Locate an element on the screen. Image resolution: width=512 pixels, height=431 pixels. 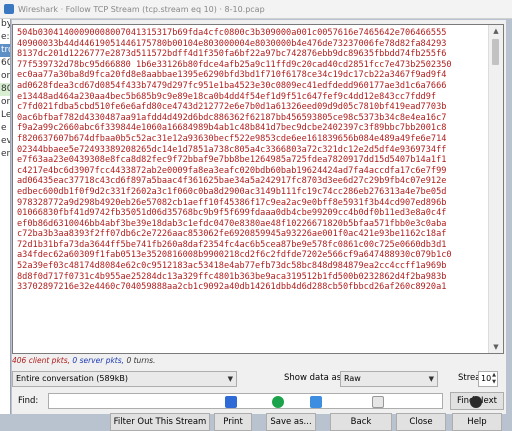
spin-arrows-icon: ▲ ▼ is located at coordinates (494, 379).